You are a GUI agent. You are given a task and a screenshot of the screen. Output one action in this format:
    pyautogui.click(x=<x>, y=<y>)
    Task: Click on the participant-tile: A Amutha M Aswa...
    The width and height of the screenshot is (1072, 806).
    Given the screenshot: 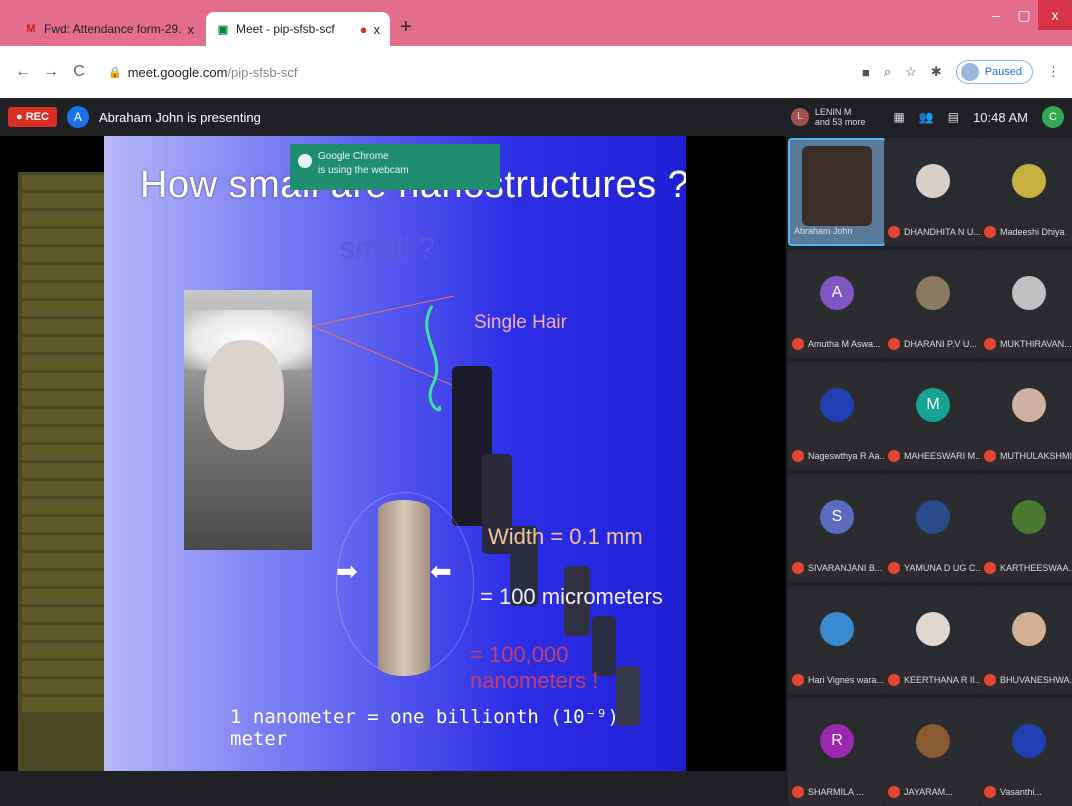 What is the action you would take?
    pyautogui.click(x=837, y=304)
    